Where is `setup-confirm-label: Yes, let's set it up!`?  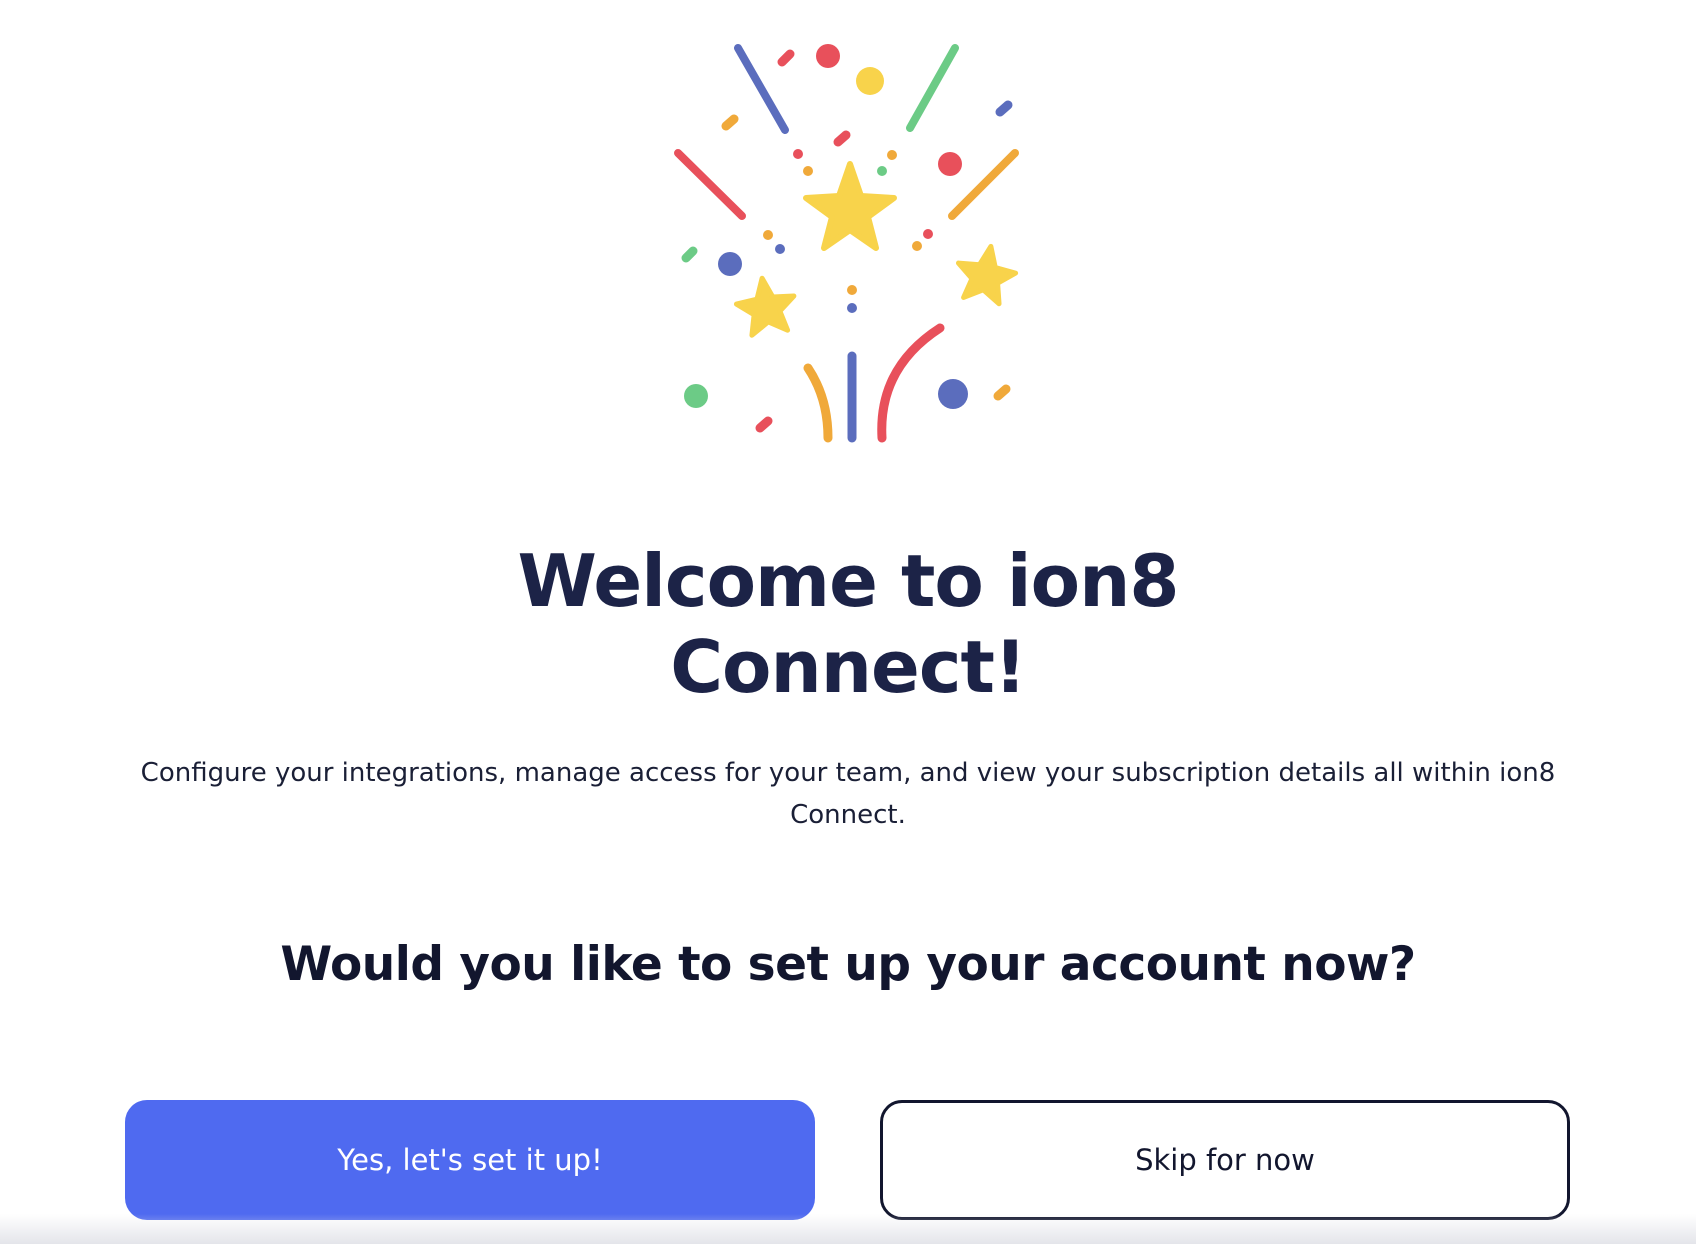 setup-confirm-label: Yes, let's set it up! is located at coordinates (470, 1160).